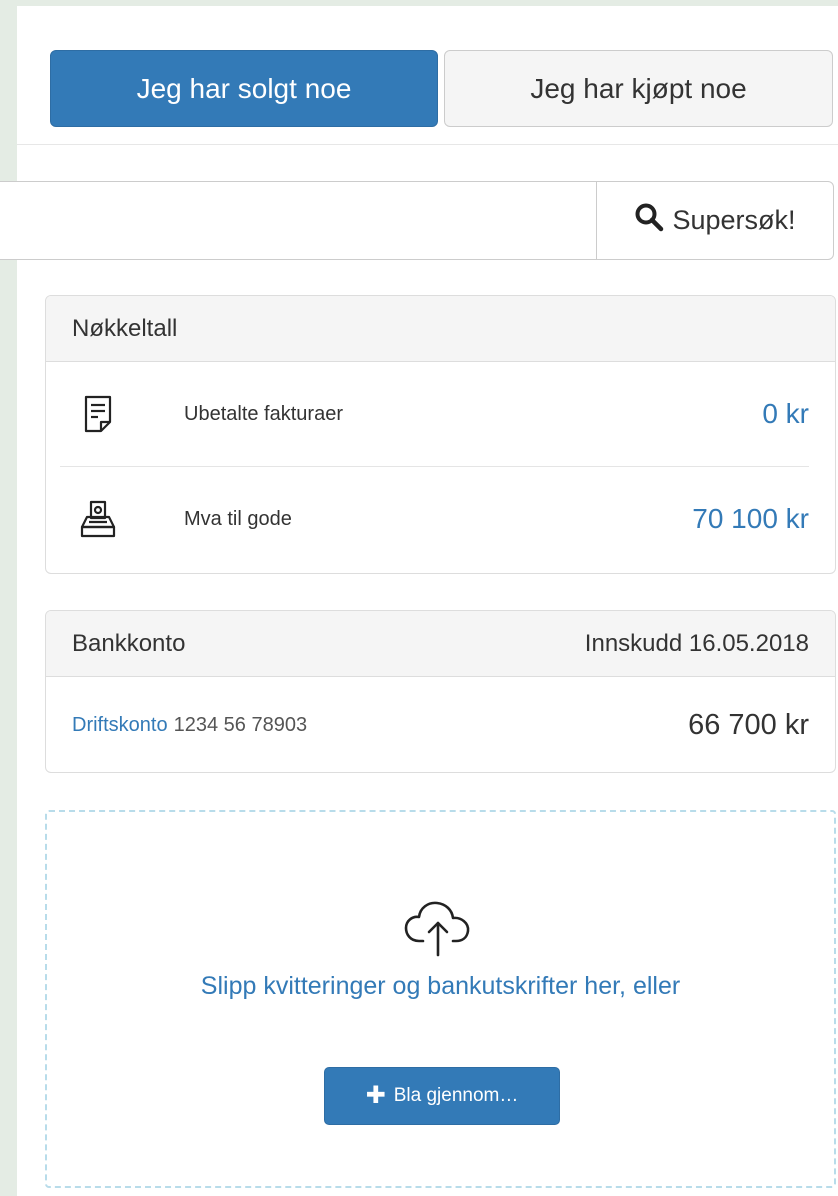 This screenshot has width=838, height=1196. Describe the element at coordinates (98, 519) in the screenshot. I see `tax-box-icon` at that location.